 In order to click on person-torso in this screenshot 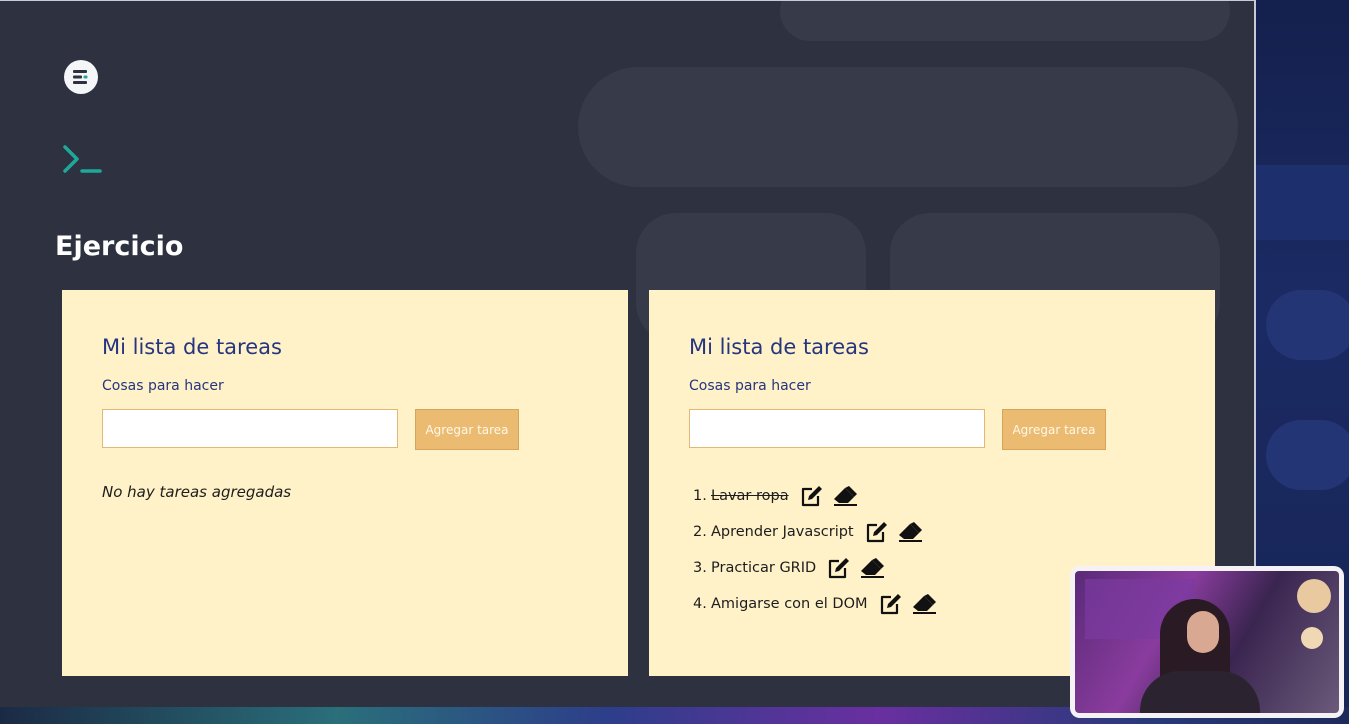, I will do `click(1200, 692)`.